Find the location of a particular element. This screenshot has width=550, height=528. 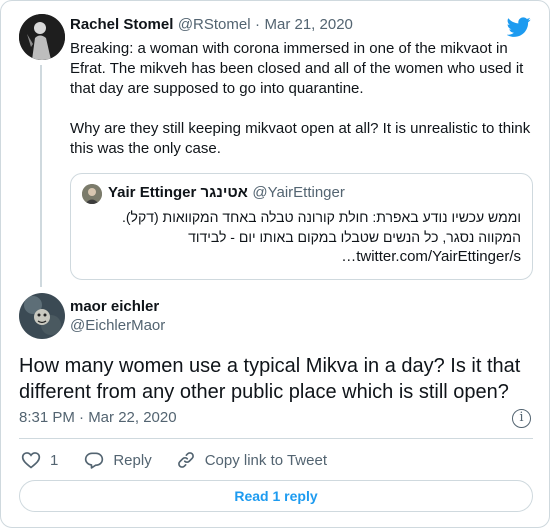

info-icon: i is located at coordinates (521, 418).